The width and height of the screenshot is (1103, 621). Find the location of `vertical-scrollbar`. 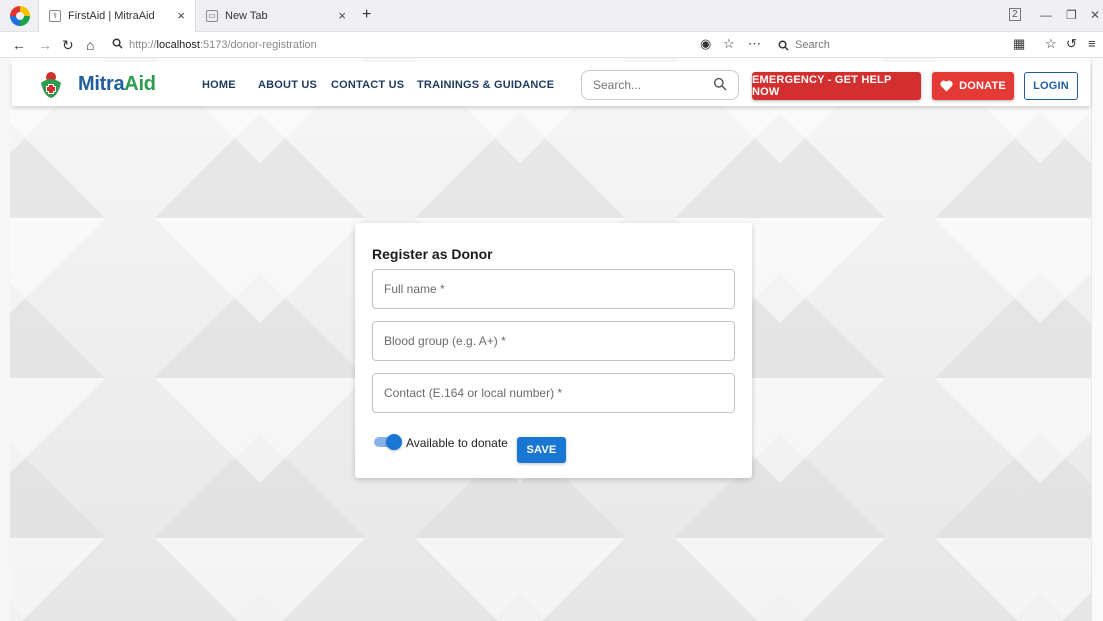

vertical-scrollbar is located at coordinates (1097, 339).